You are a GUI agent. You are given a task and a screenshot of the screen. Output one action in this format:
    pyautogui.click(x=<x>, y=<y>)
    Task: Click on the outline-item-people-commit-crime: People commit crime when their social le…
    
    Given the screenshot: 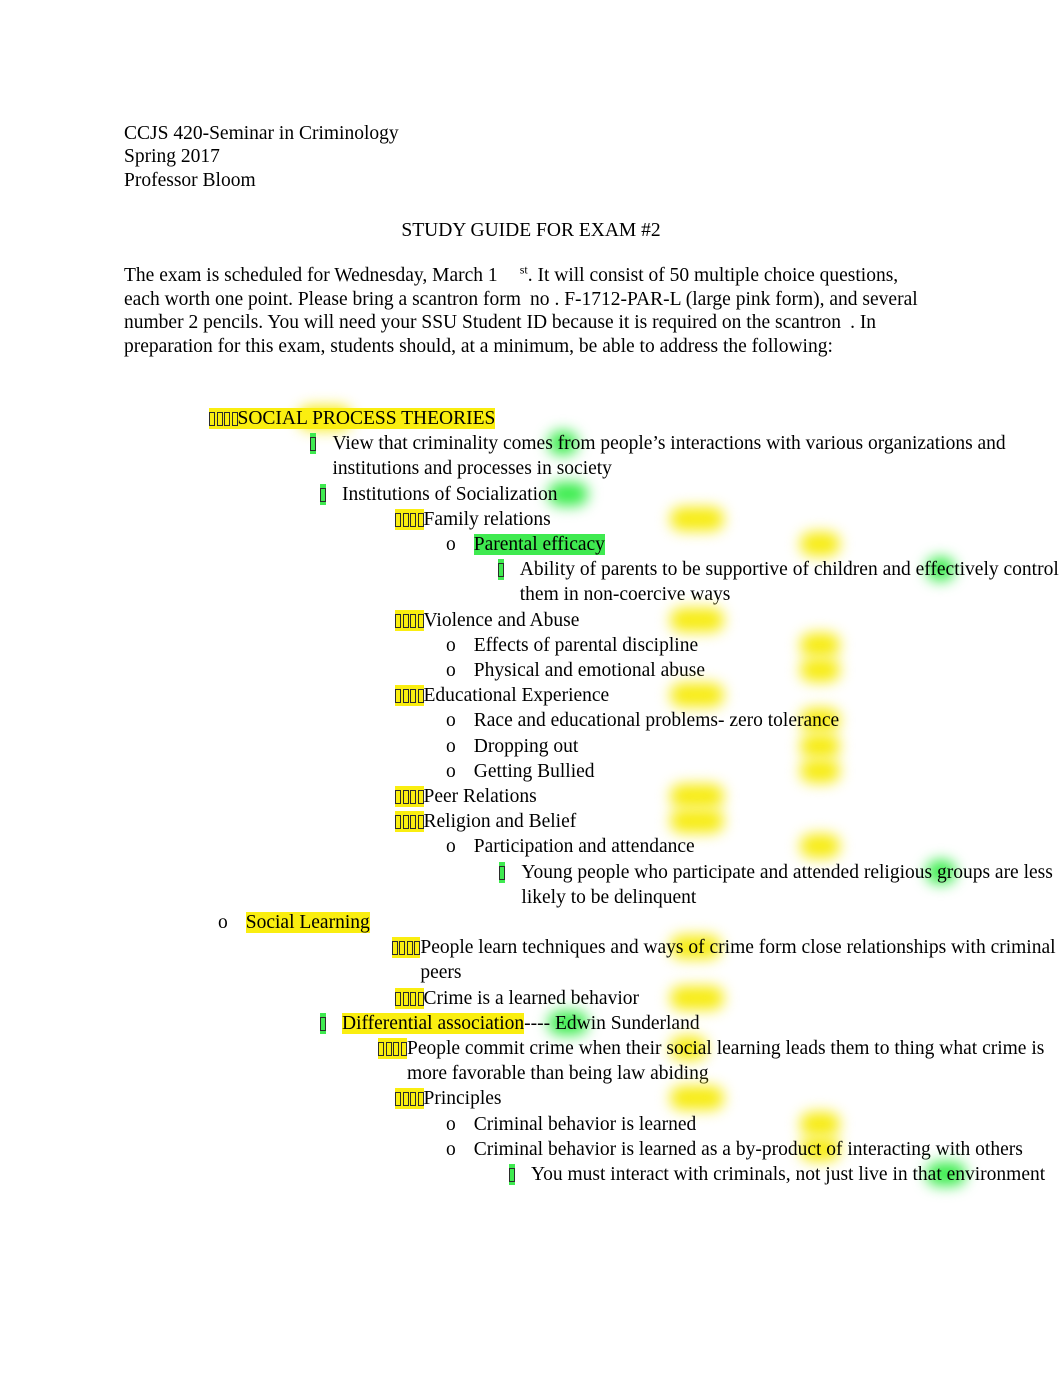 What is the action you would take?
    pyautogui.click(x=531, y=1061)
    